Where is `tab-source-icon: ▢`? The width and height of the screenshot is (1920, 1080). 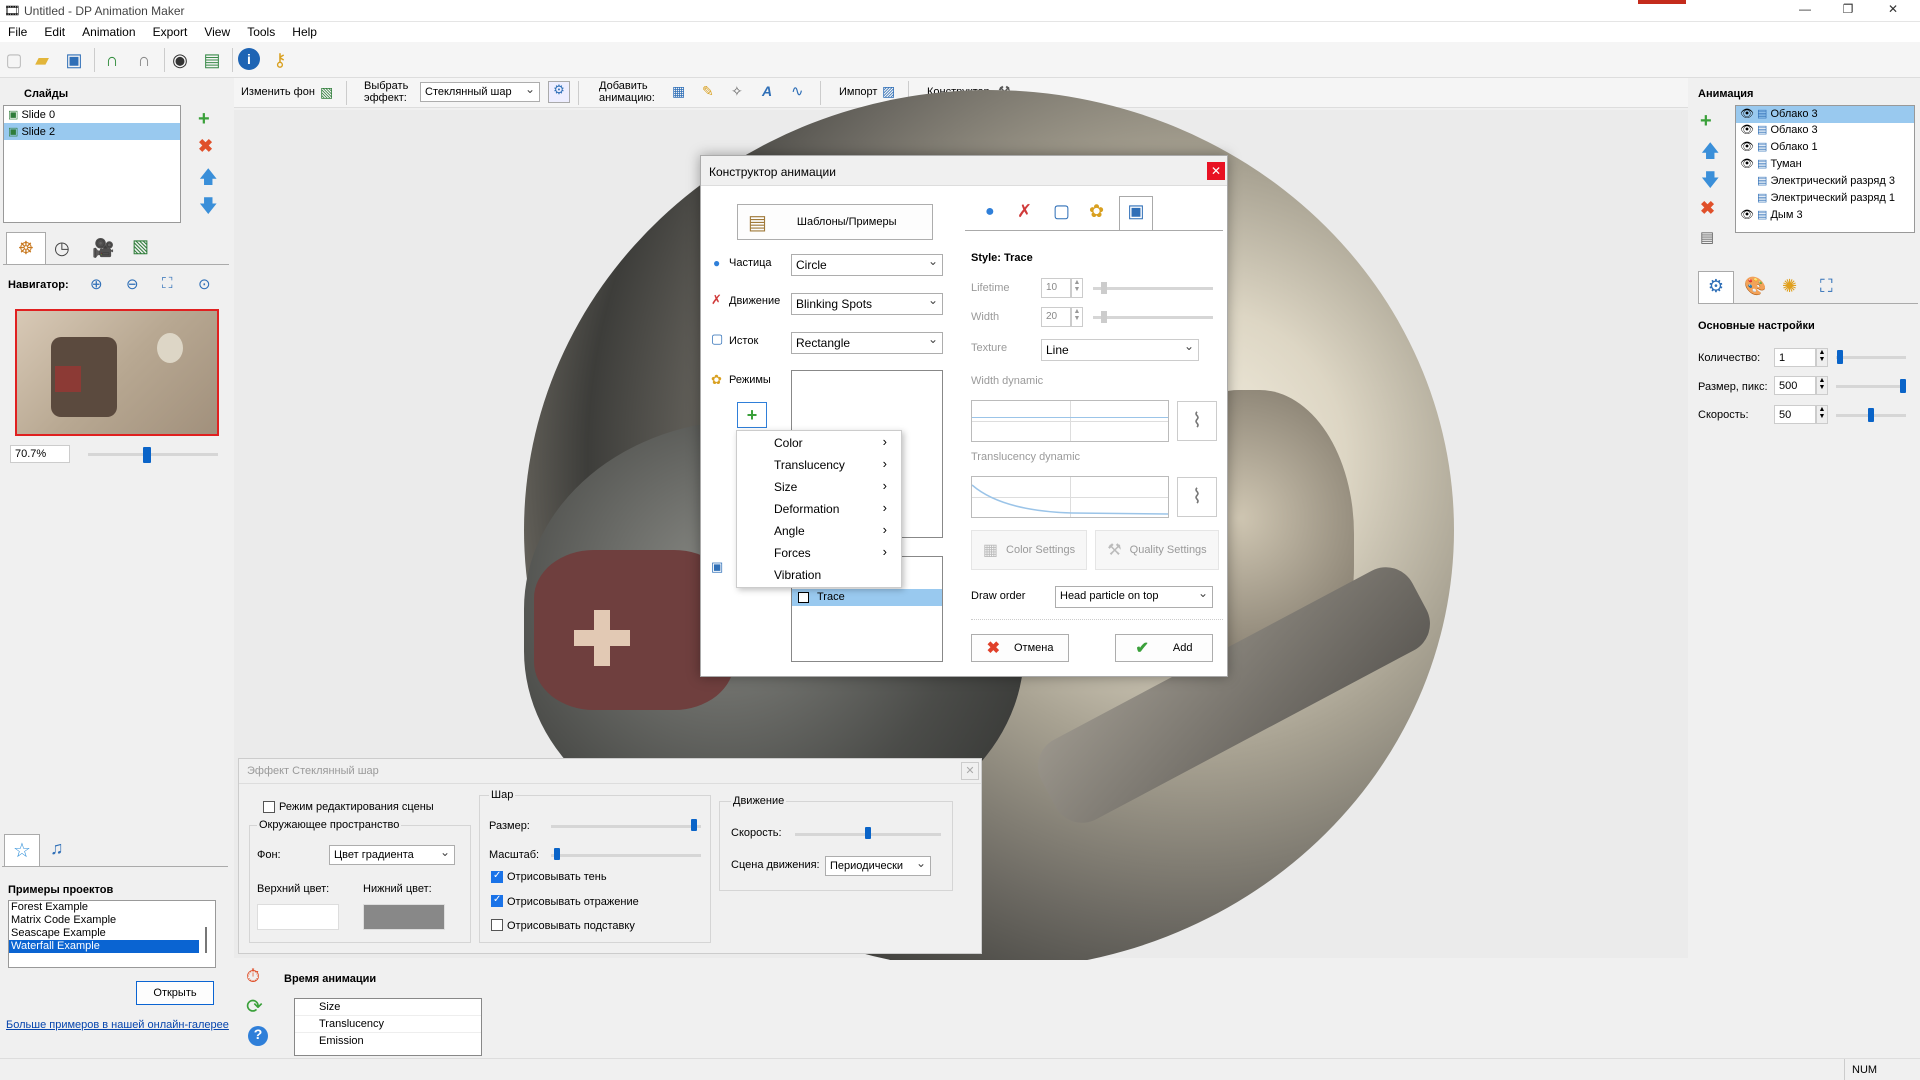 tab-source-icon: ▢ is located at coordinates (1061, 211).